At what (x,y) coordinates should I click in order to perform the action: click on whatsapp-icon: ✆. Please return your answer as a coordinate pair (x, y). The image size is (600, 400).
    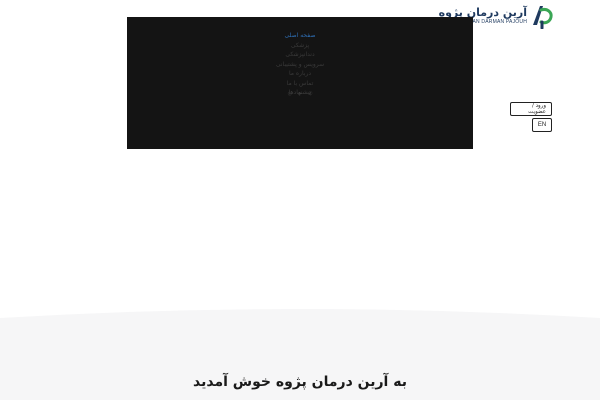
    Looking at the image, I should click on (310, 94).